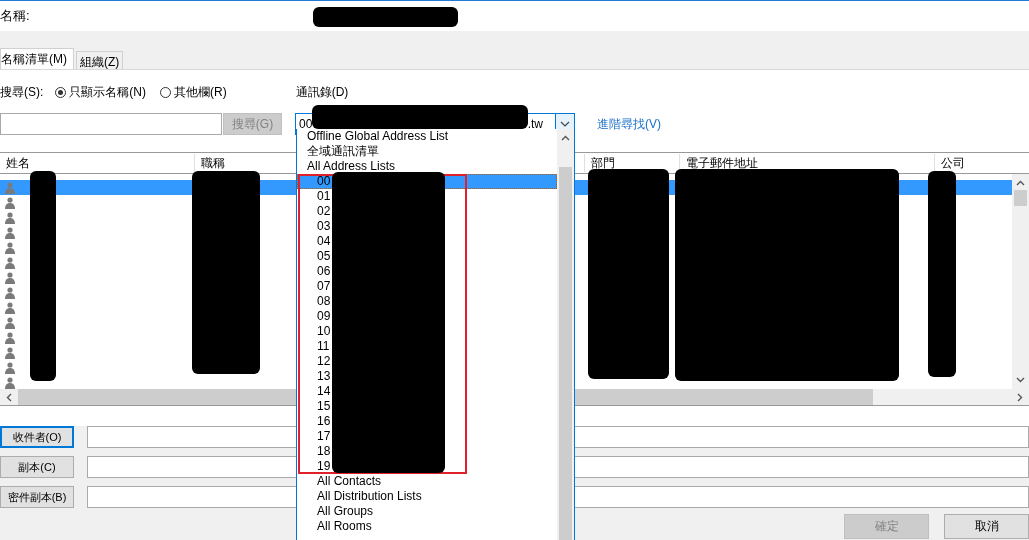 The image size is (1029, 540). Describe the element at coordinates (15, 16) in the screenshot. I see `dialog-label: 名稱:` at that location.